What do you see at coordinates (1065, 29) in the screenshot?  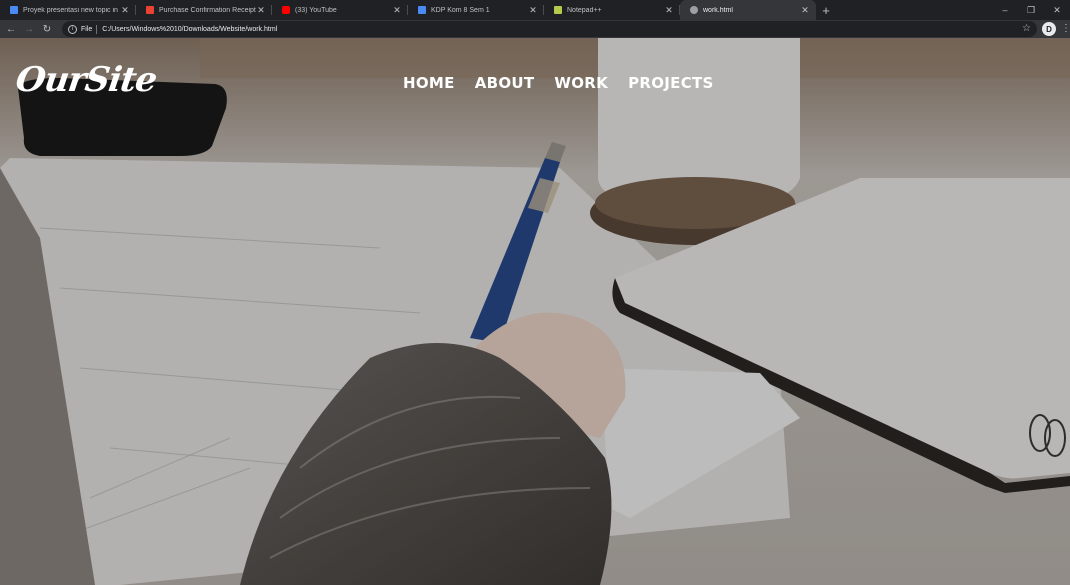 I see `browser-menu-icon: ⋮` at bounding box center [1065, 29].